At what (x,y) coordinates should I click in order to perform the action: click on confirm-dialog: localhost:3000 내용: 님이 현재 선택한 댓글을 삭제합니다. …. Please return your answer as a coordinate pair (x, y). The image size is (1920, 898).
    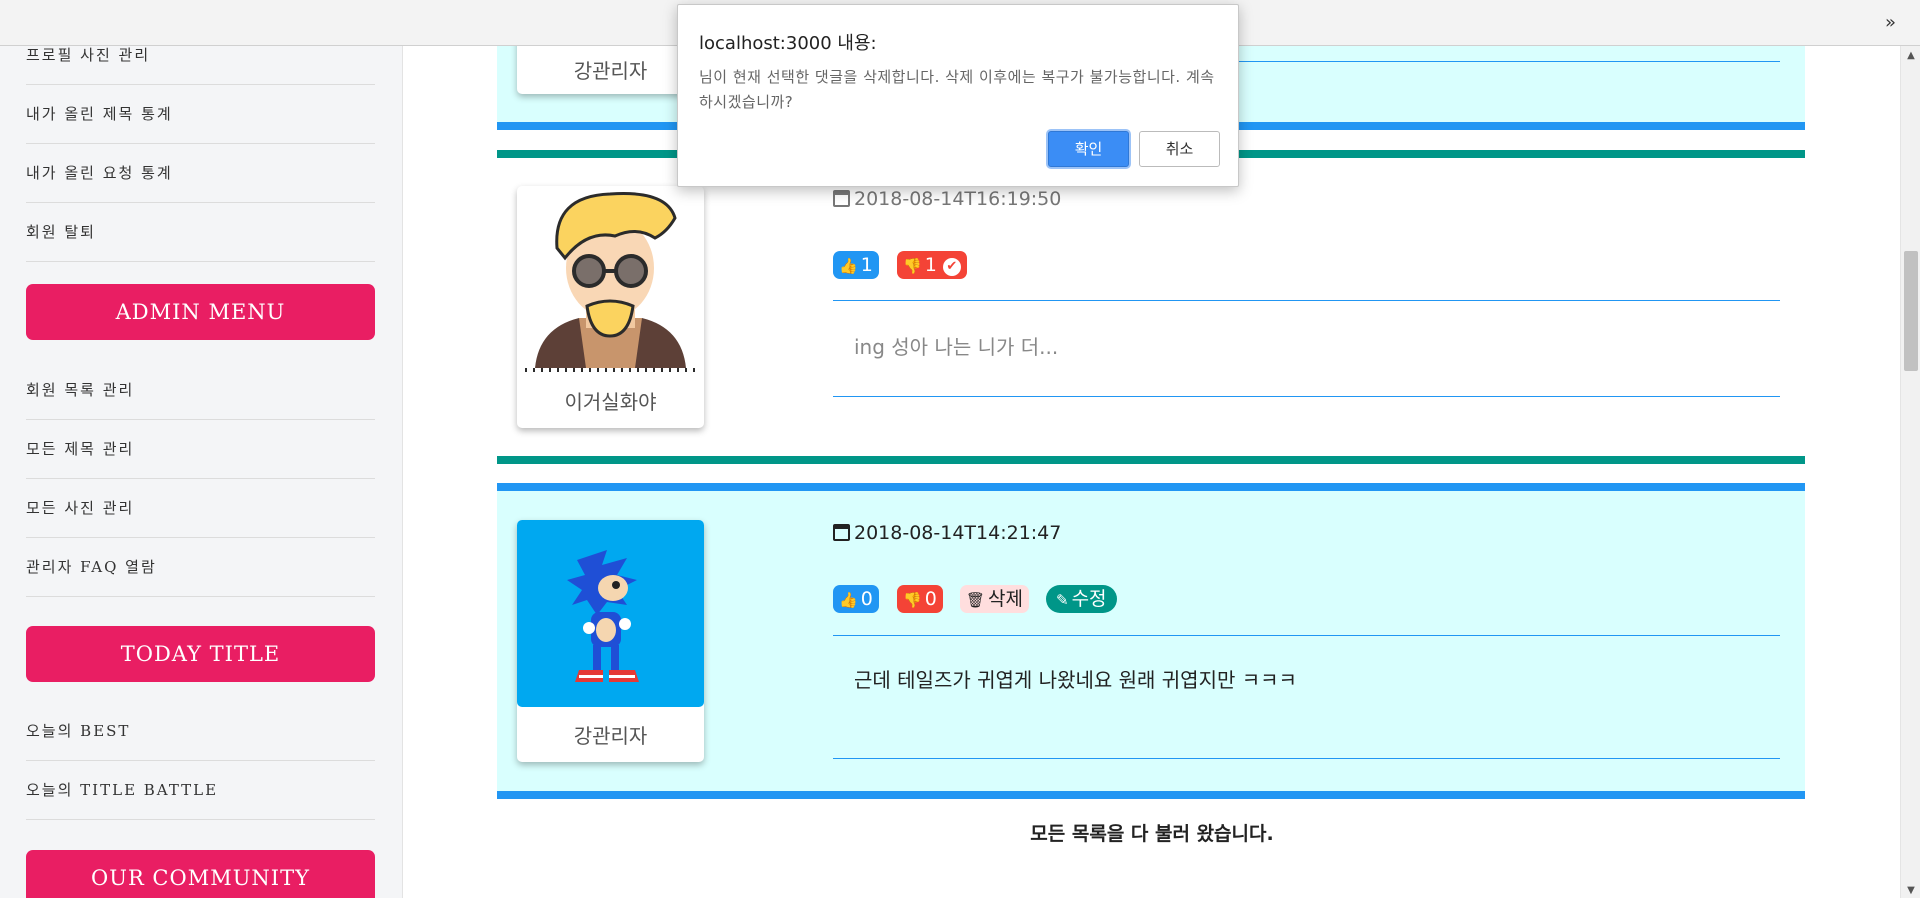
    Looking at the image, I should click on (958, 95).